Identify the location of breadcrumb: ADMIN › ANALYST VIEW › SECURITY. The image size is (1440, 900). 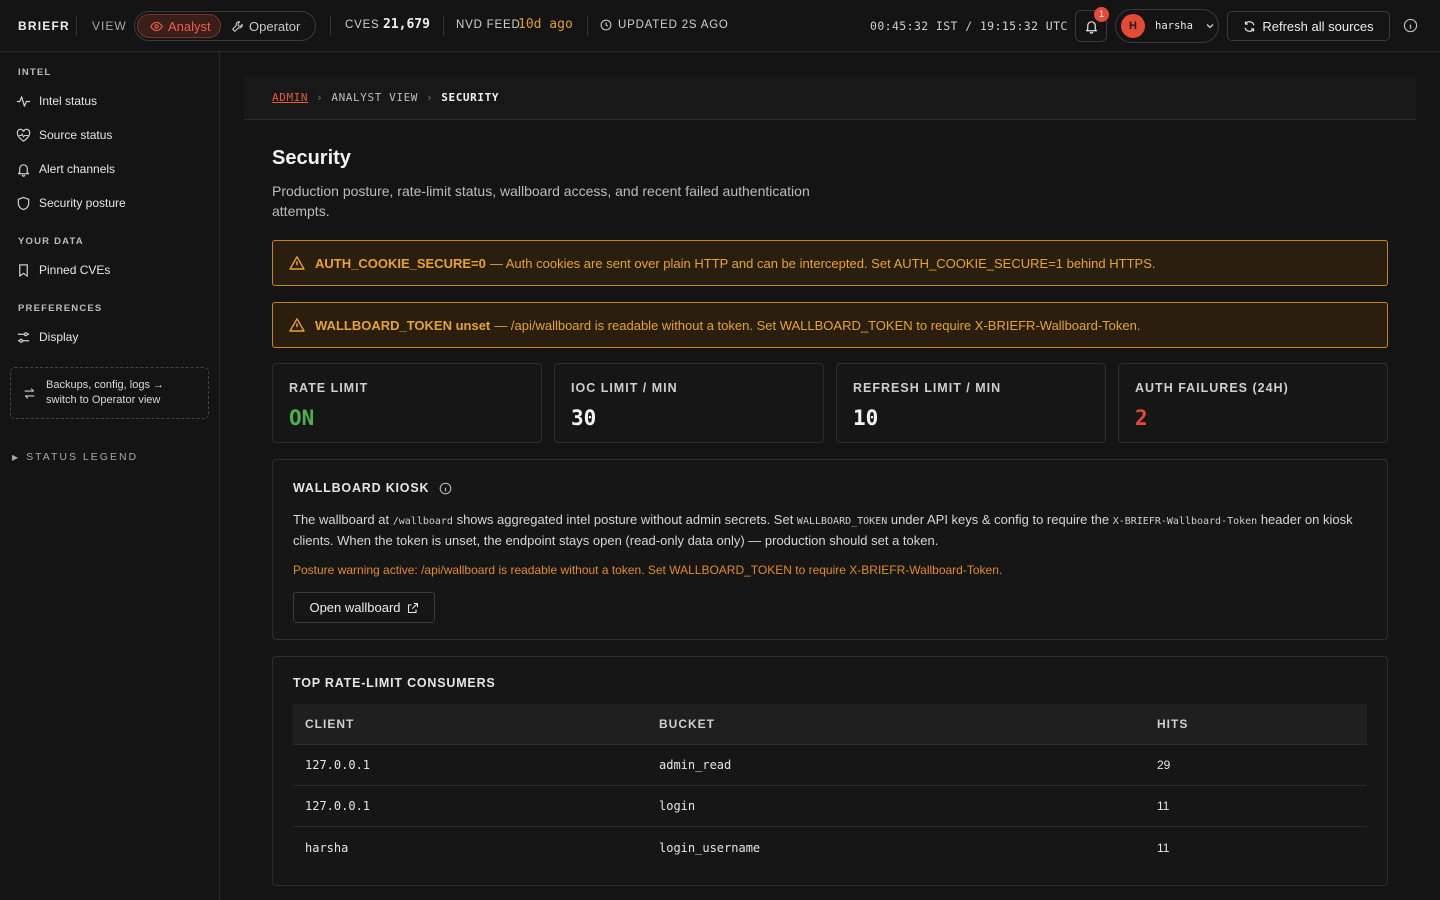
(830, 98).